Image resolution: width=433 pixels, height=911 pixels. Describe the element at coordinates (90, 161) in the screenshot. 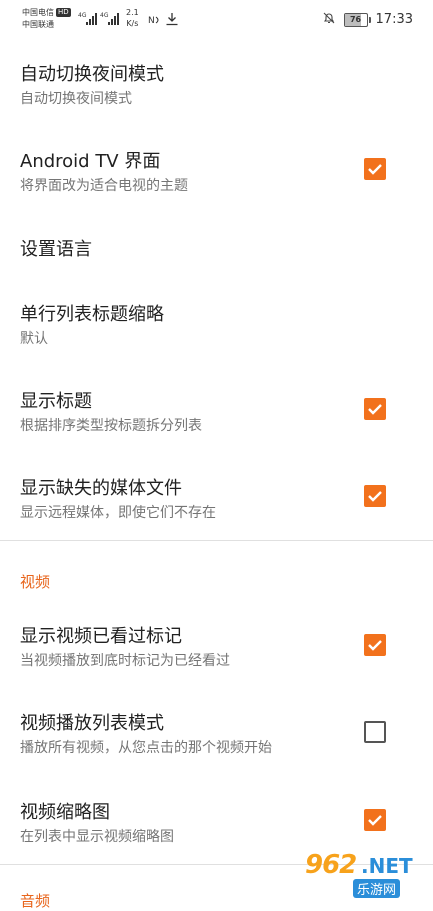

I see `pref-title: Android TV 界面` at that location.